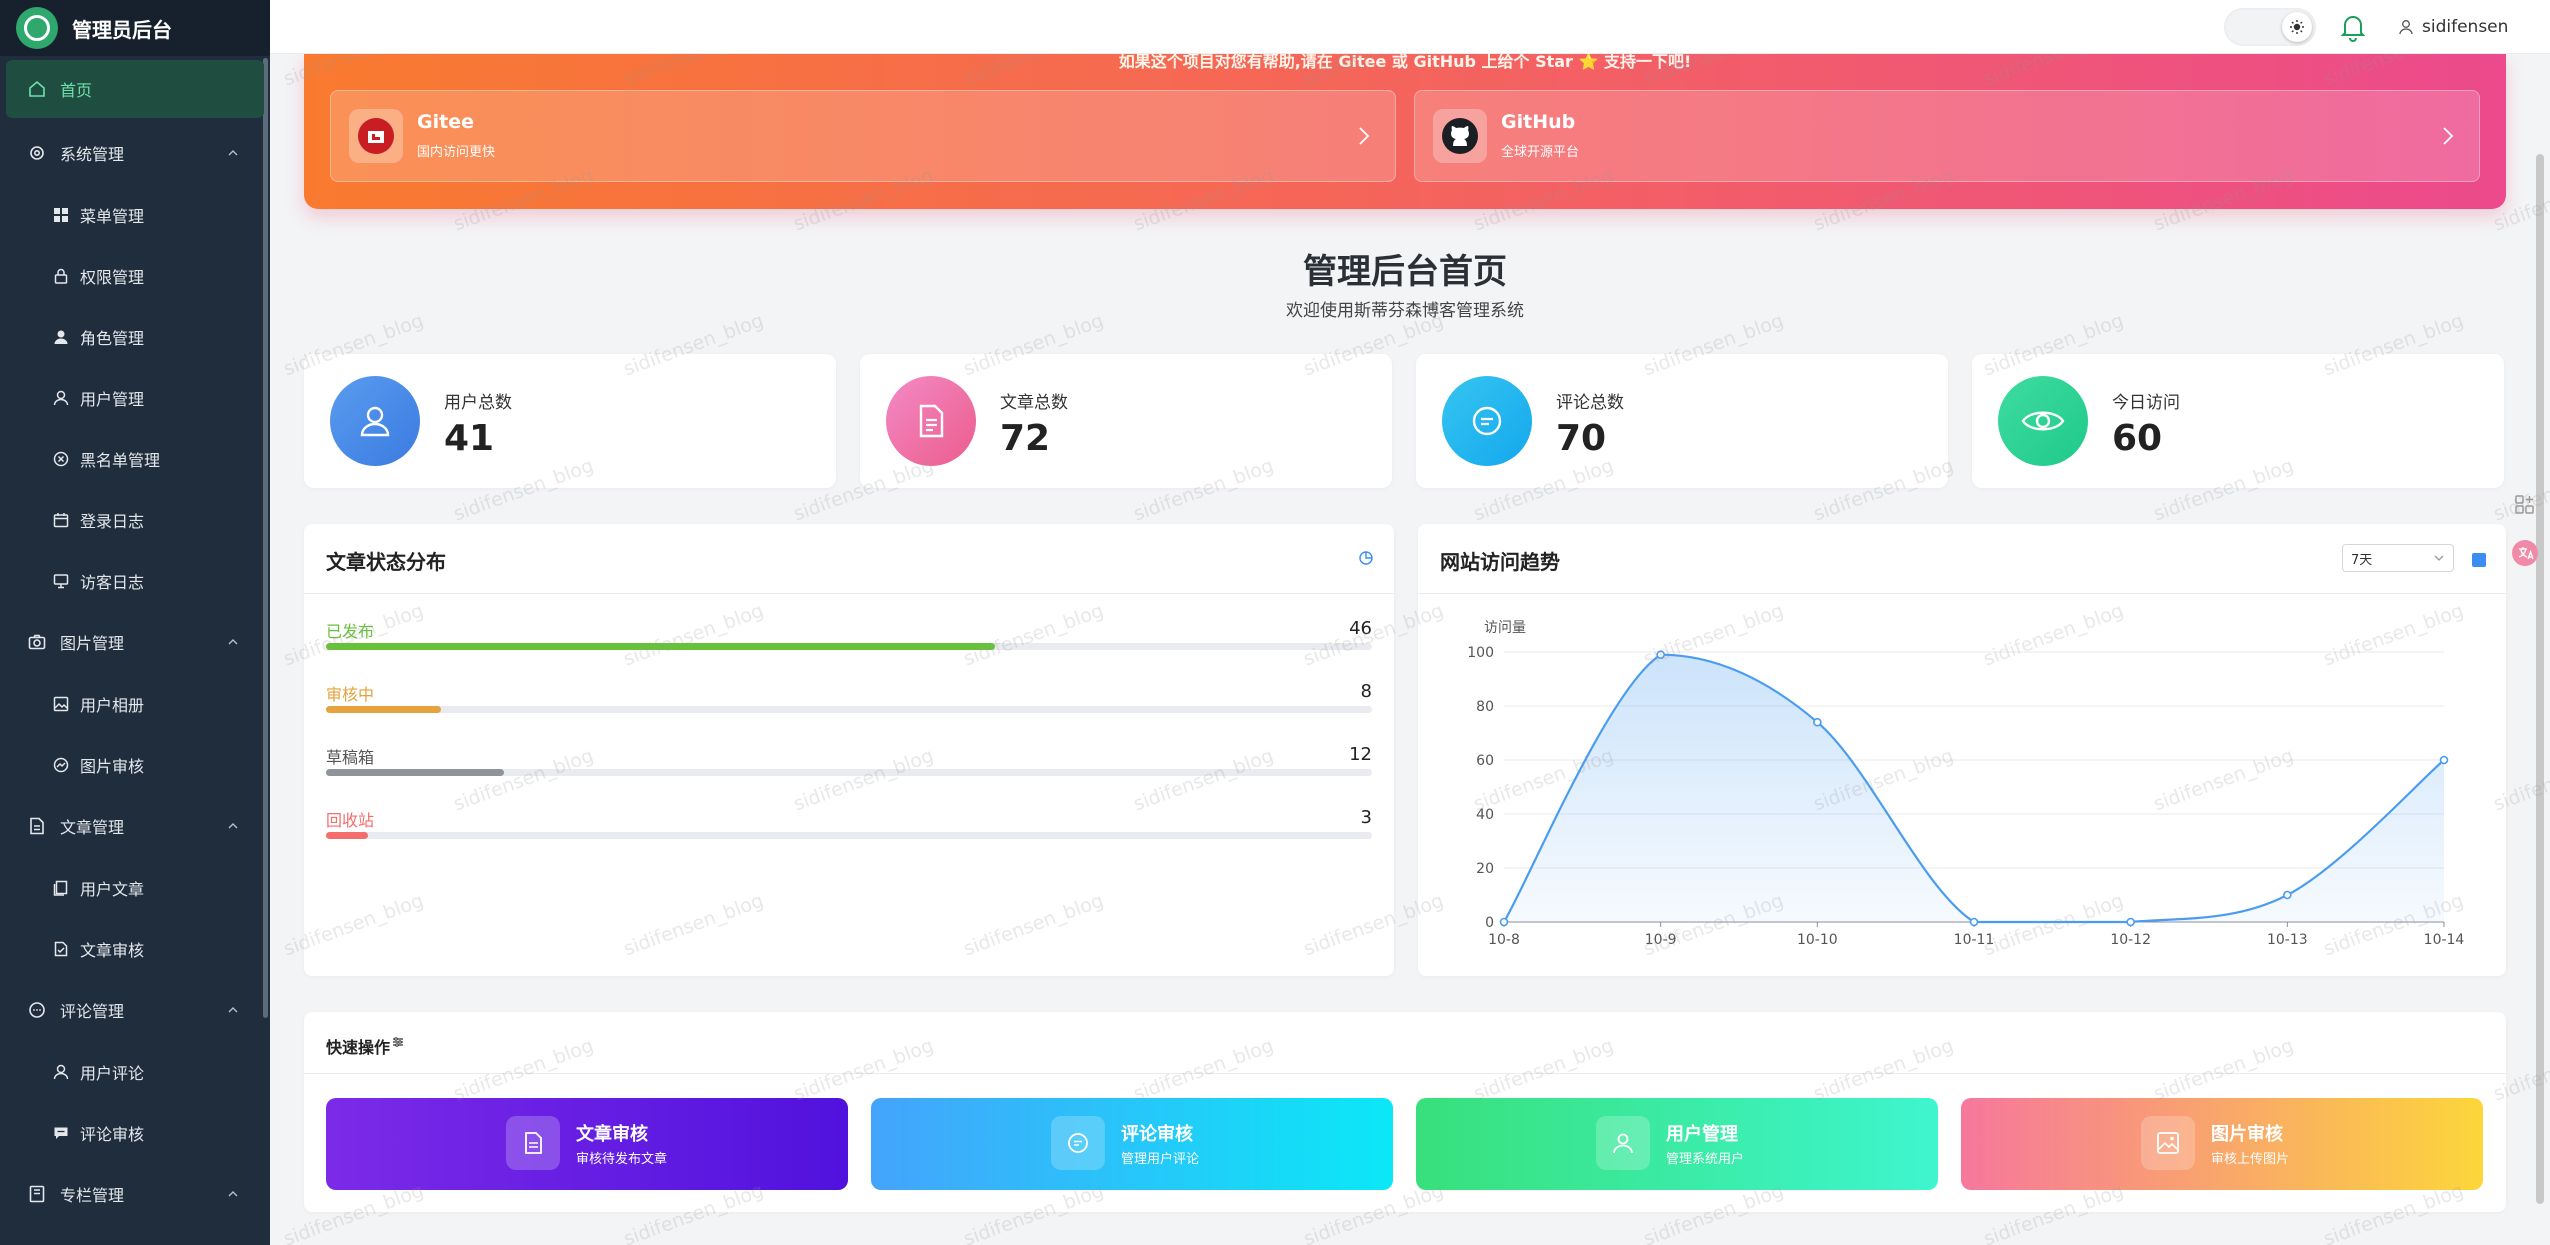 The width and height of the screenshot is (2550, 1245). Describe the element at coordinates (135, 336) in the screenshot. I see `sidebar-item-role: 角色管理` at that location.